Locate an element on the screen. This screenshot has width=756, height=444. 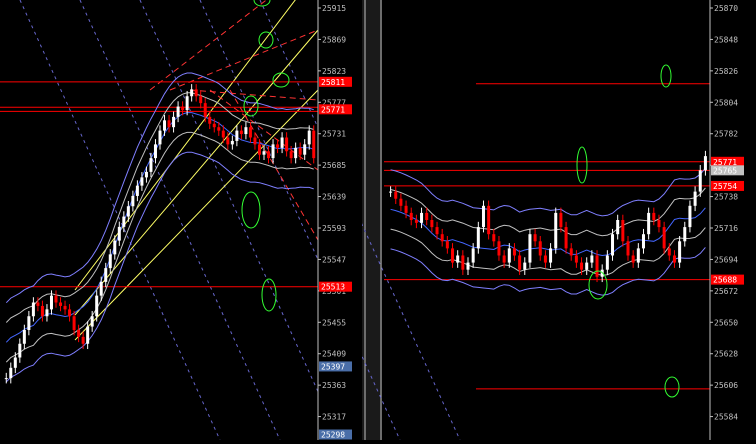
y-tick-label: 25639 is located at coordinates (334, 197).